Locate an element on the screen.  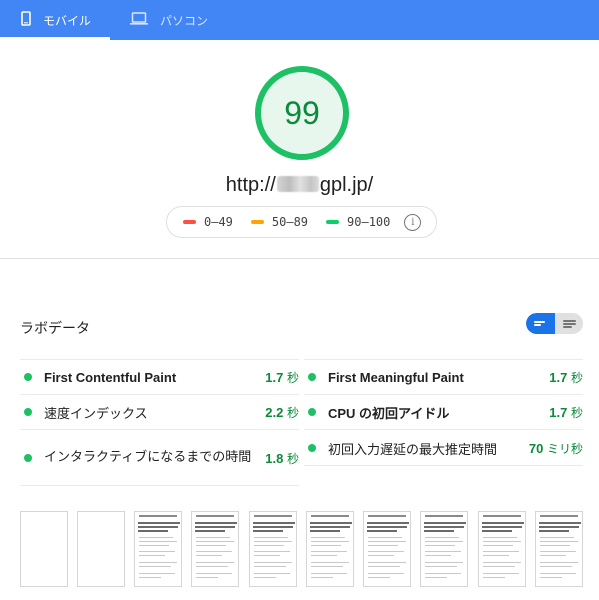
metric-first-cpu-idle: CPU の初回アイドル 1.7 秒 is located at coordinates (445, 412).